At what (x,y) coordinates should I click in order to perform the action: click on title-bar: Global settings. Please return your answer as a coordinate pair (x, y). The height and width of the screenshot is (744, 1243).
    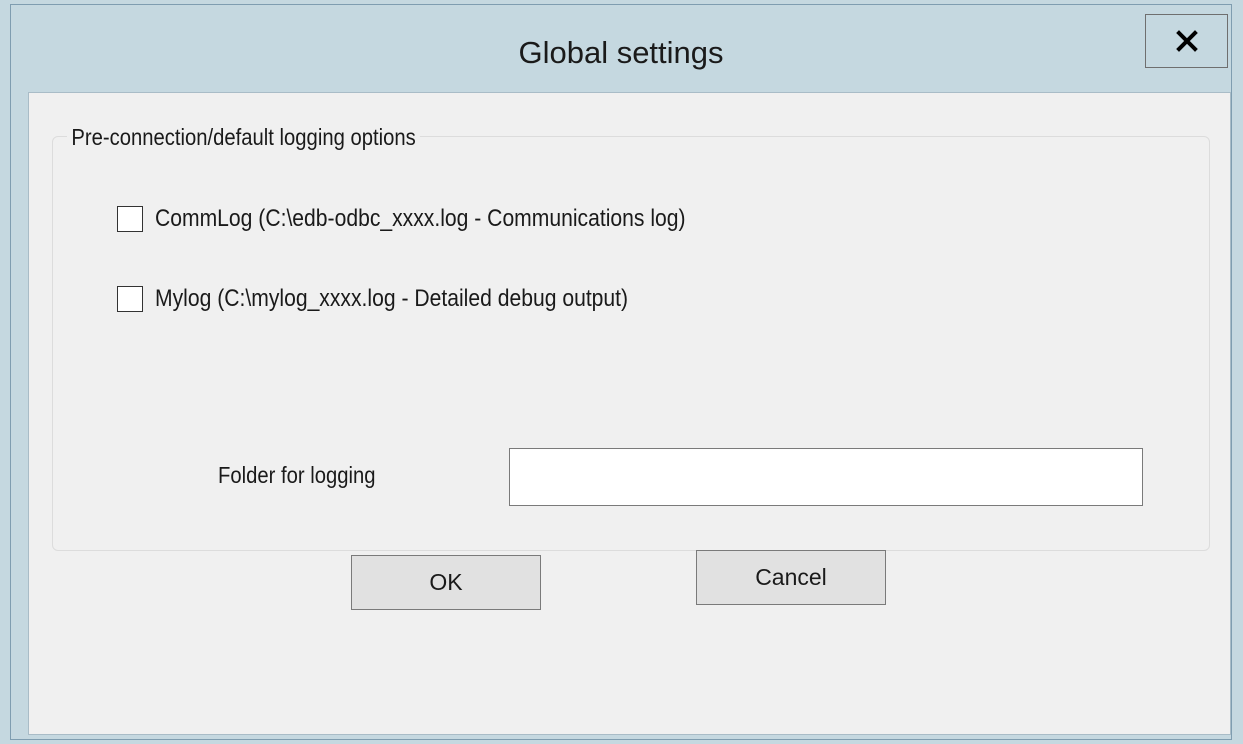
    Looking at the image, I should click on (621, 48).